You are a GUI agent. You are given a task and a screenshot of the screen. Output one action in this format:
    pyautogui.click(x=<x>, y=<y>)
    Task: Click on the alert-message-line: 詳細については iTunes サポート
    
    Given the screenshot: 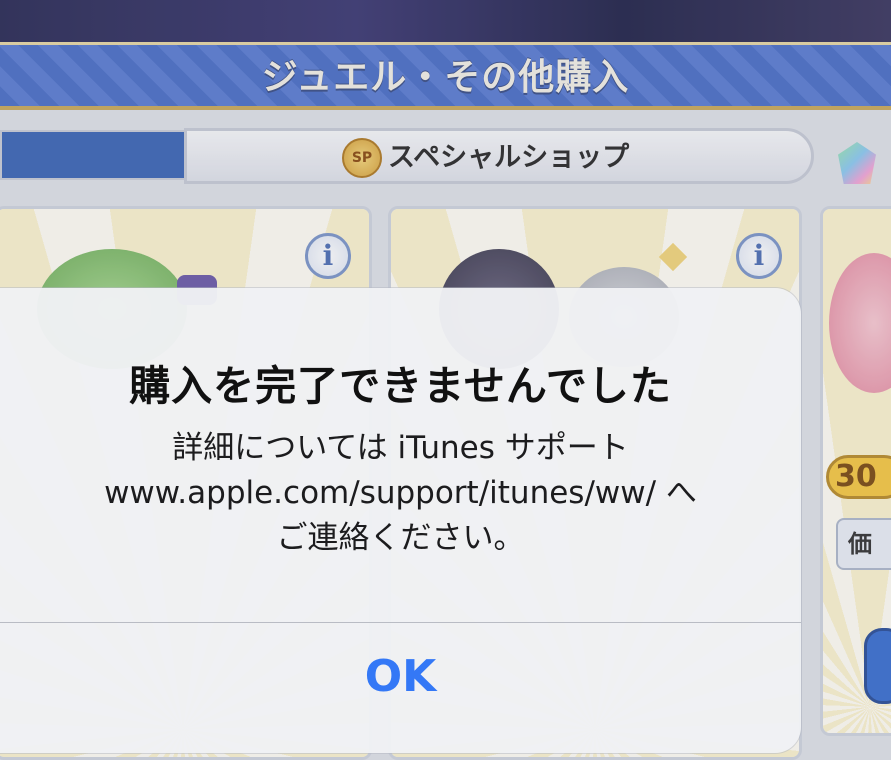 What is the action you would take?
    pyautogui.click(x=400, y=448)
    